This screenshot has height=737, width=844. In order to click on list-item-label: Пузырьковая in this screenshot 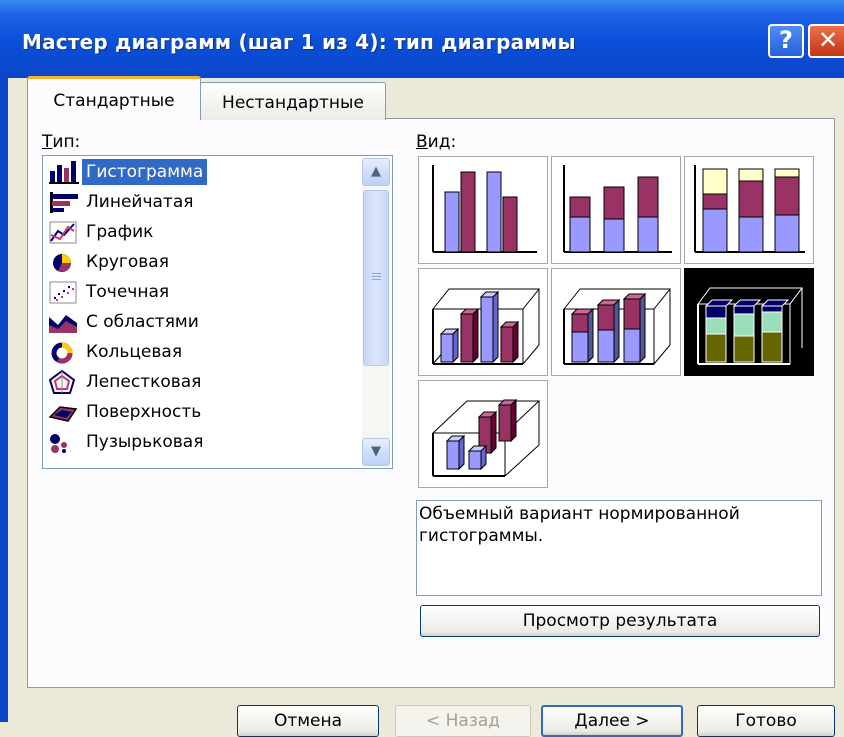, I will do `click(145, 442)`.